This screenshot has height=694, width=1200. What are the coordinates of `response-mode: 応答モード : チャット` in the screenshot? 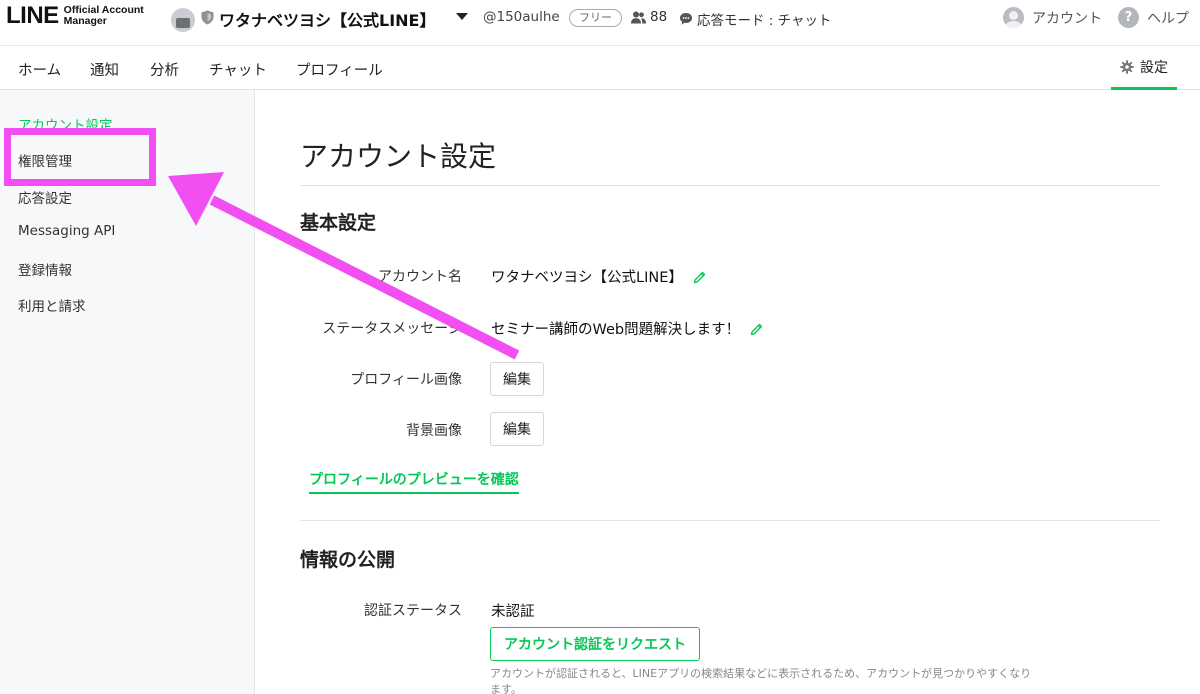 It's located at (755, 19).